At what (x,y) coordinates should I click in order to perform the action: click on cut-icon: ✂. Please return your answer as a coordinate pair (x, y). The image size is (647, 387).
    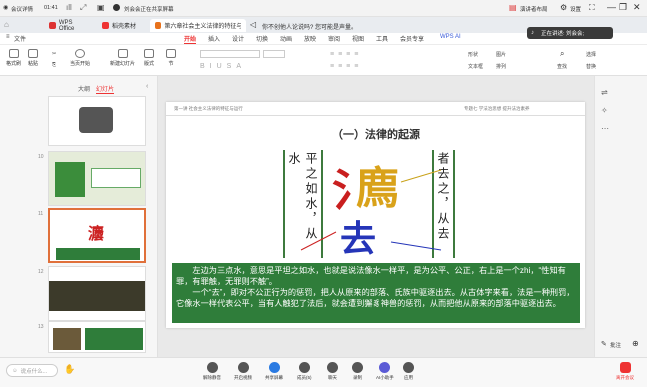
    Looking at the image, I should click on (54, 54).